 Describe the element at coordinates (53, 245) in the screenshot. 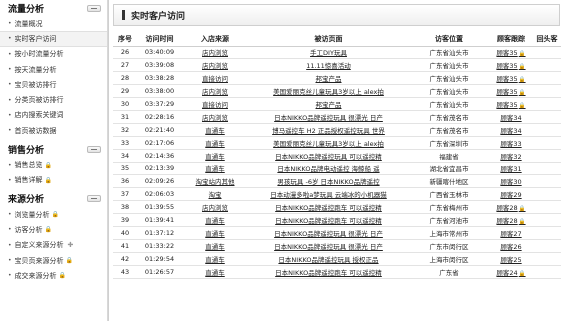

I see `sidebar-item: • 自定义来源分析 ✚` at that location.